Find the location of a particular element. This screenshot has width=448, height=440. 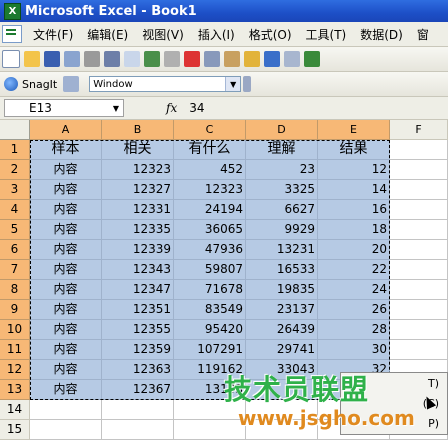

row-header-13: 13 is located at coordinates (15, 390).